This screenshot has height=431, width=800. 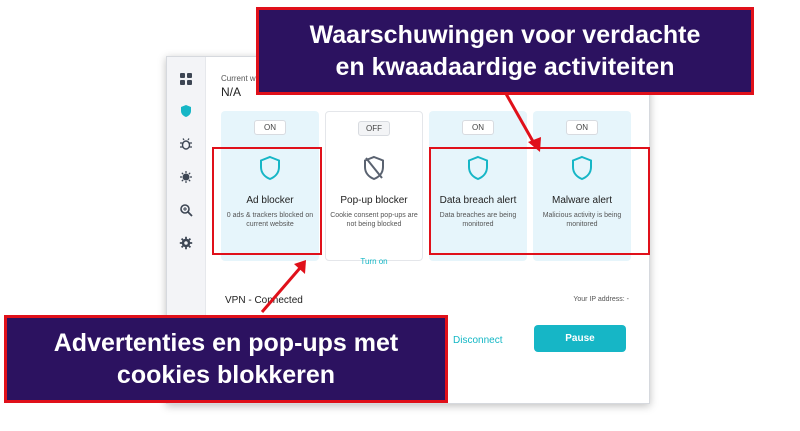 I want to click on callout-top-line1: Waarschuwingen voor verdachte, so click(x=505, y=35).